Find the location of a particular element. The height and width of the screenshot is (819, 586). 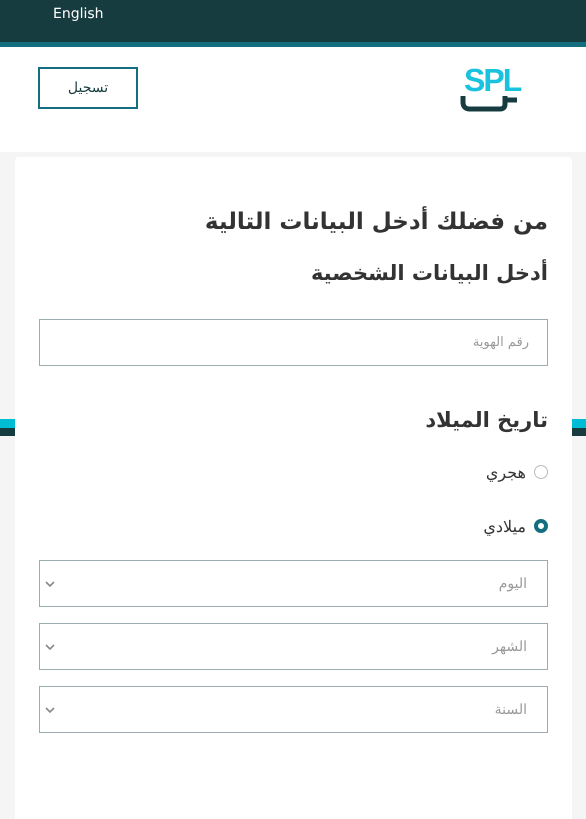

id-input-field: رقم الهوية is located at coordinates (293, 342).